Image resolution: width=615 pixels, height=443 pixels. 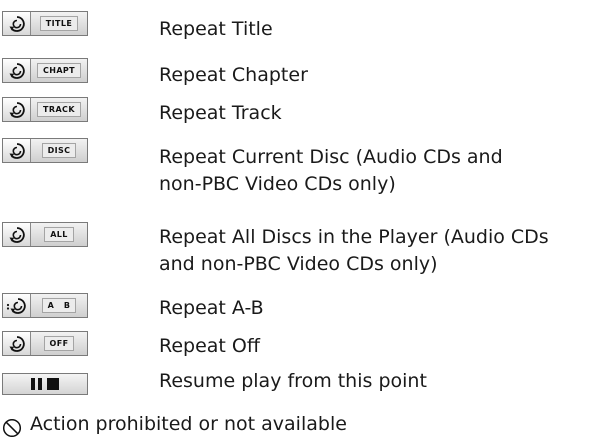 What do you see at coordinates (59, 343) in the screenshot?
I see `osd-tag-off: OFF` at bounding box center [59, 343].